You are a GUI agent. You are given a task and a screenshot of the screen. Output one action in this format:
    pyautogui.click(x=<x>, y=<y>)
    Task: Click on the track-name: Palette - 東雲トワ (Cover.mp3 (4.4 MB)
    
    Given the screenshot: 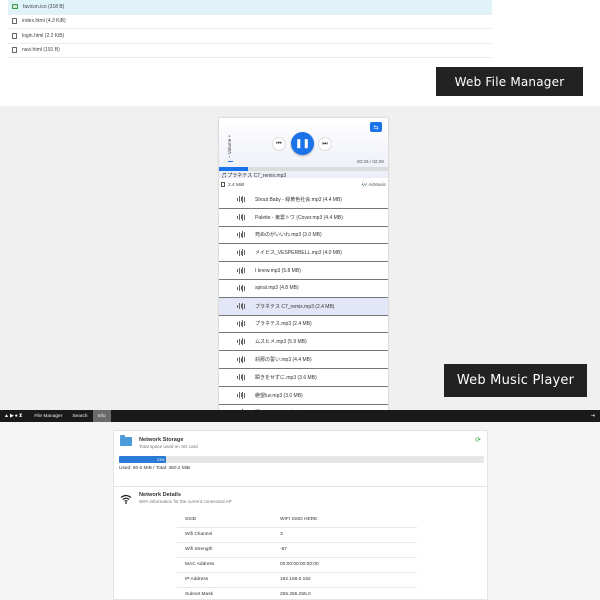 What is the action you would take?
    pyautogui.click(x=299, y=217)
    